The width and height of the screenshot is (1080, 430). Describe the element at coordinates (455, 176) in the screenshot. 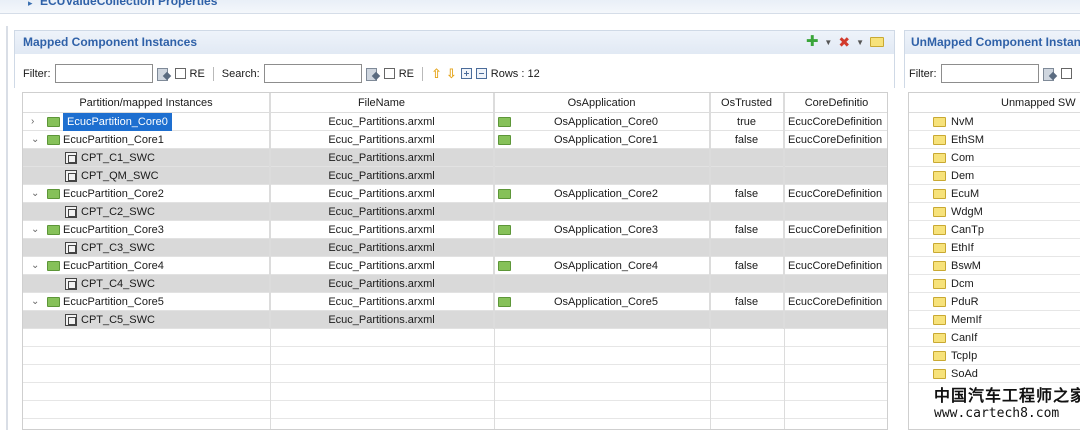

I see `table-row: CPT_QM_SWC Ecuc_Partitions.arxml` at that location.